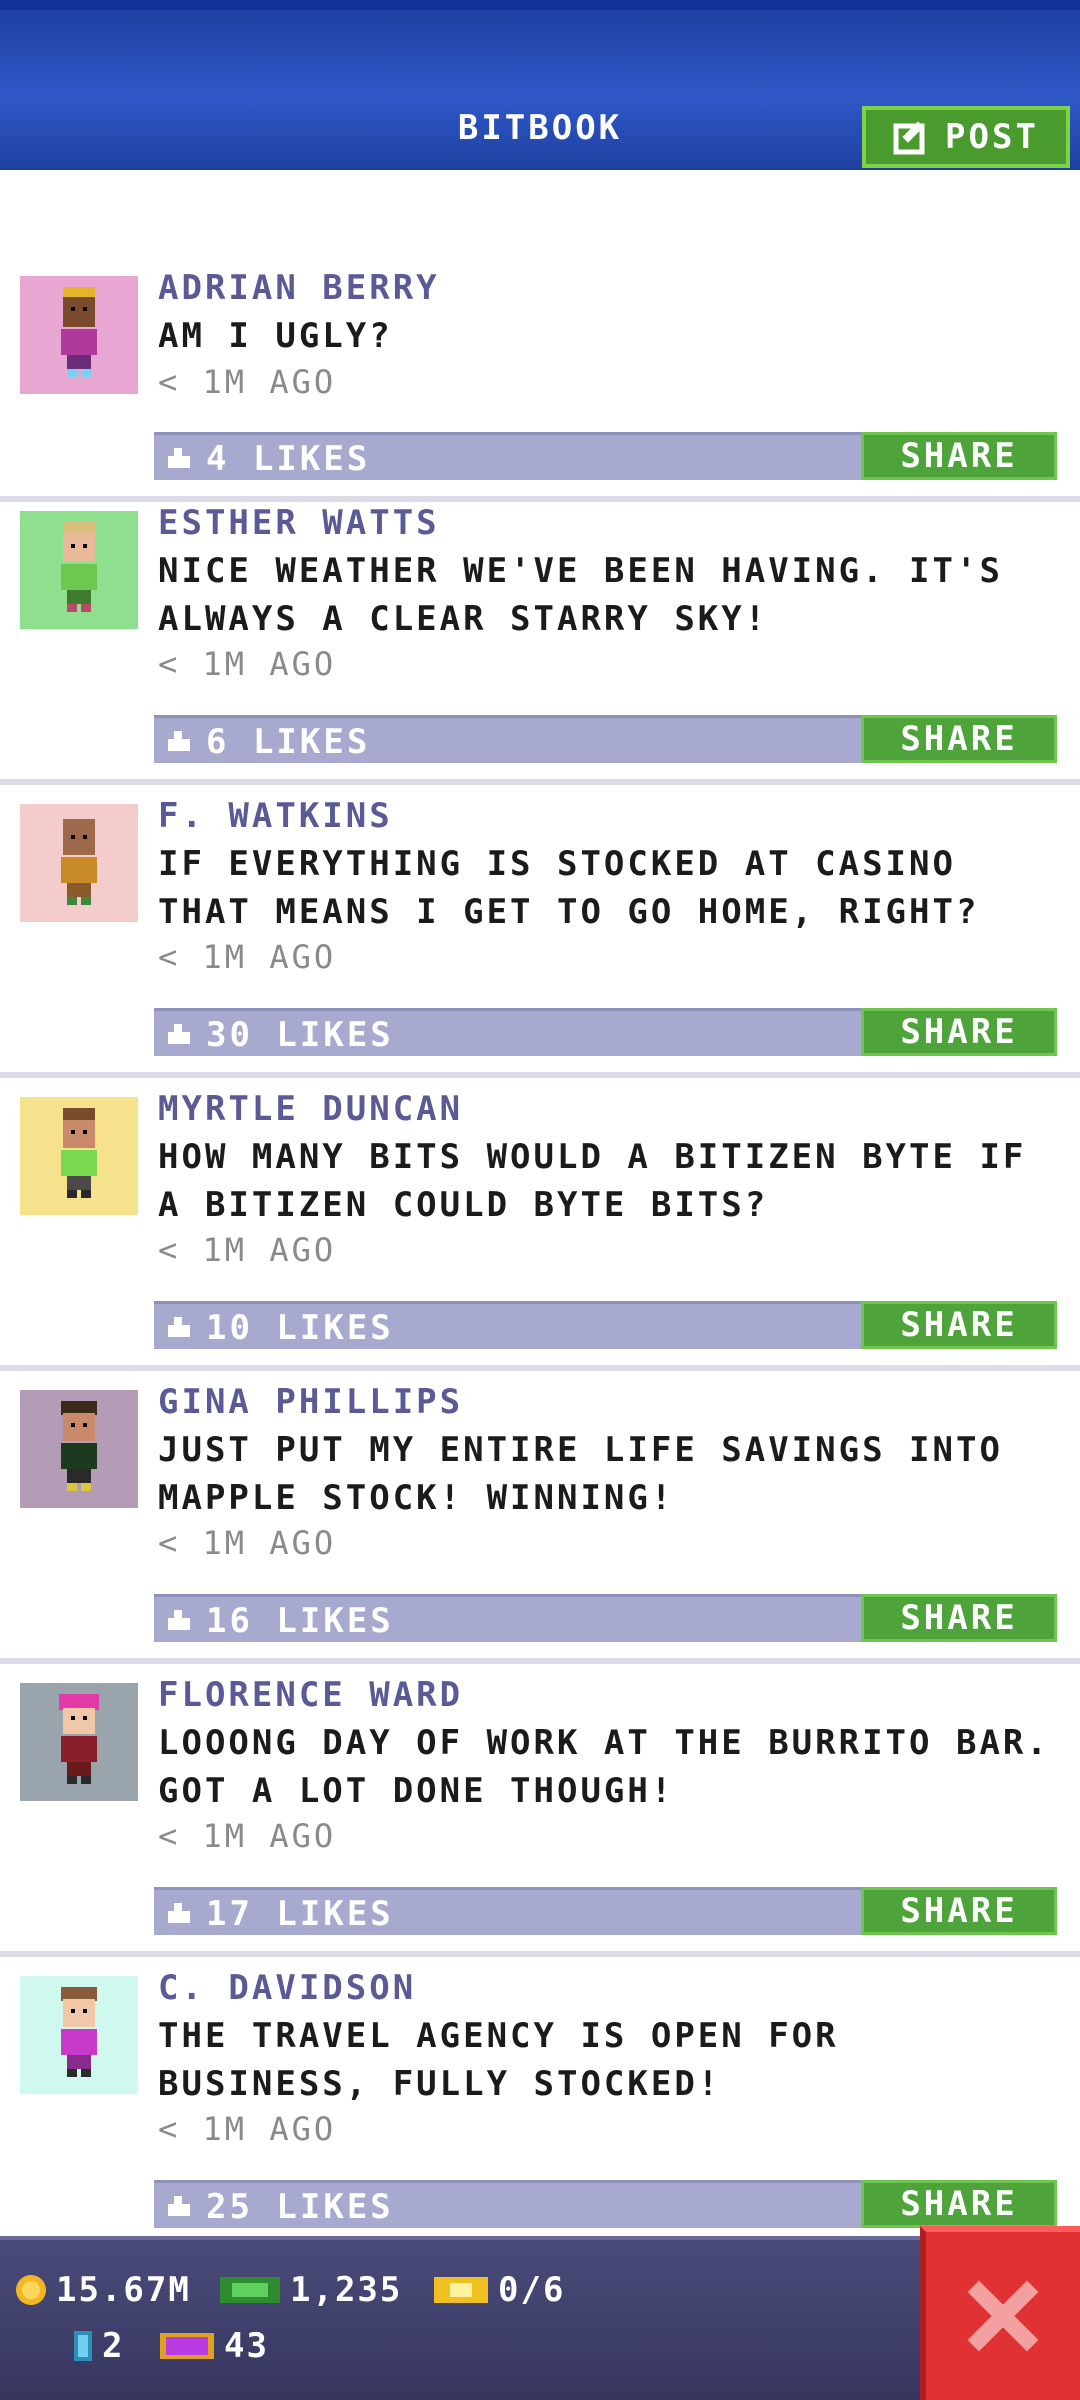 This screenshot has width=1080, height=2400. What do you see at coordinates (246, 2346) in the screenshot?
I see `vip-value: 43` at bounding box center [246, 2346].